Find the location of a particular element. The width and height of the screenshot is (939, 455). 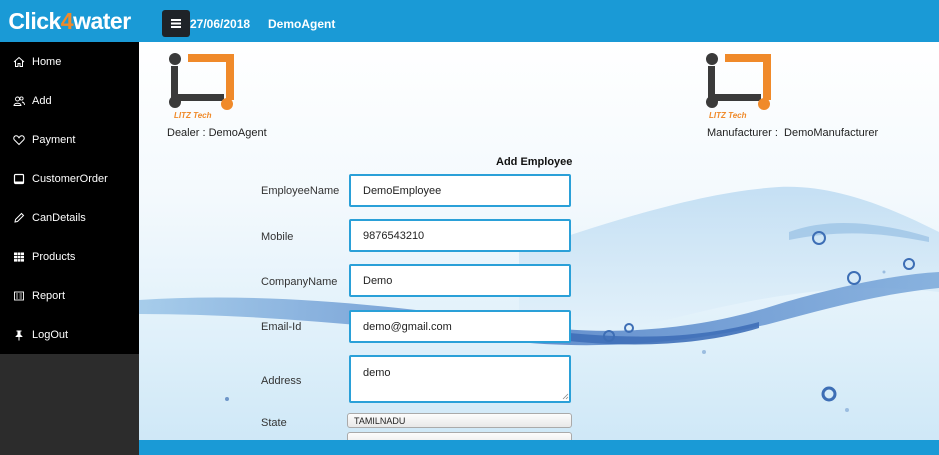

top-bar is located at coordinates (469, 21).